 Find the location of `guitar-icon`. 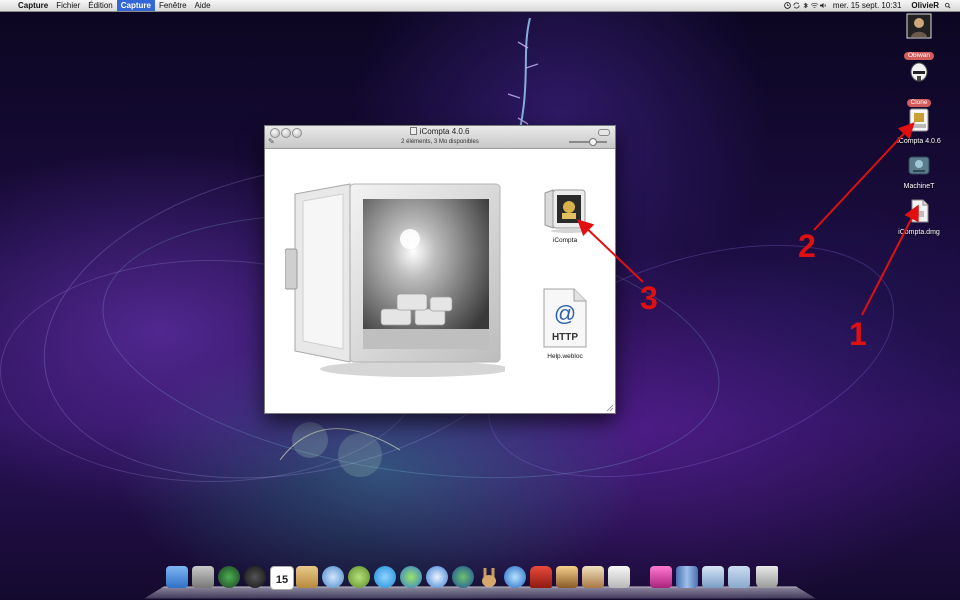

guitar-icon is located at coordinates (593, 577).